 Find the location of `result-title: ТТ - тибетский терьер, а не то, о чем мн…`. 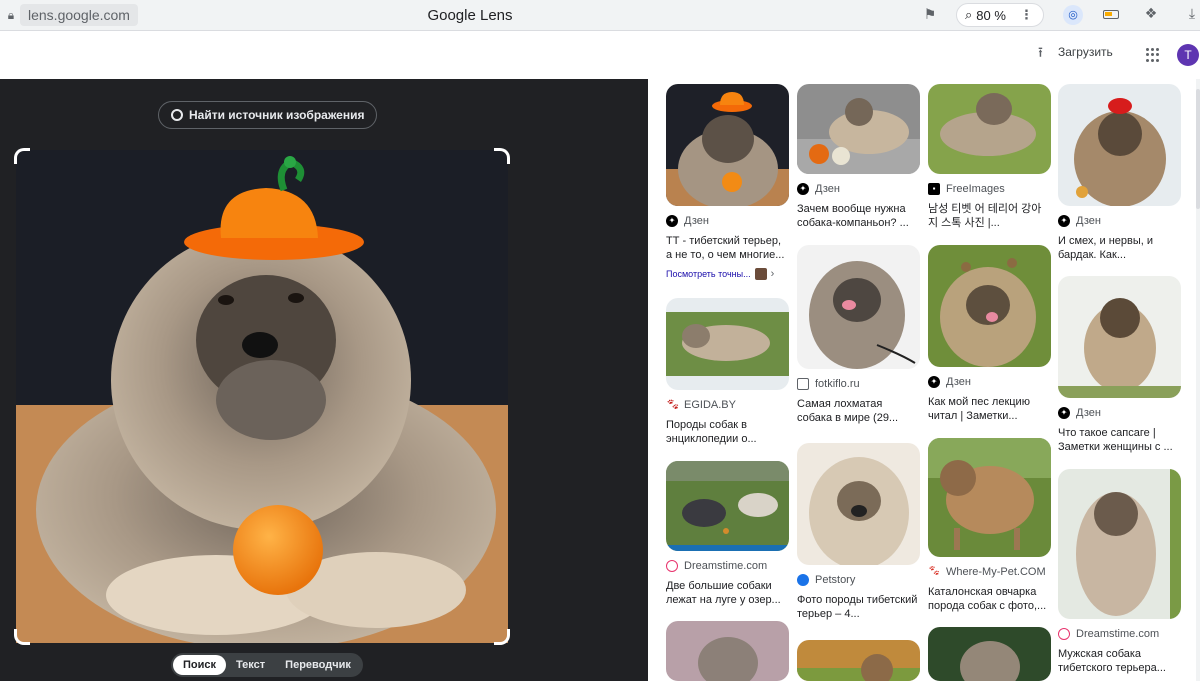

result-title: ТТ - тибетский терьер, а не то, о чем мн… is located at coordinates (727, 248).